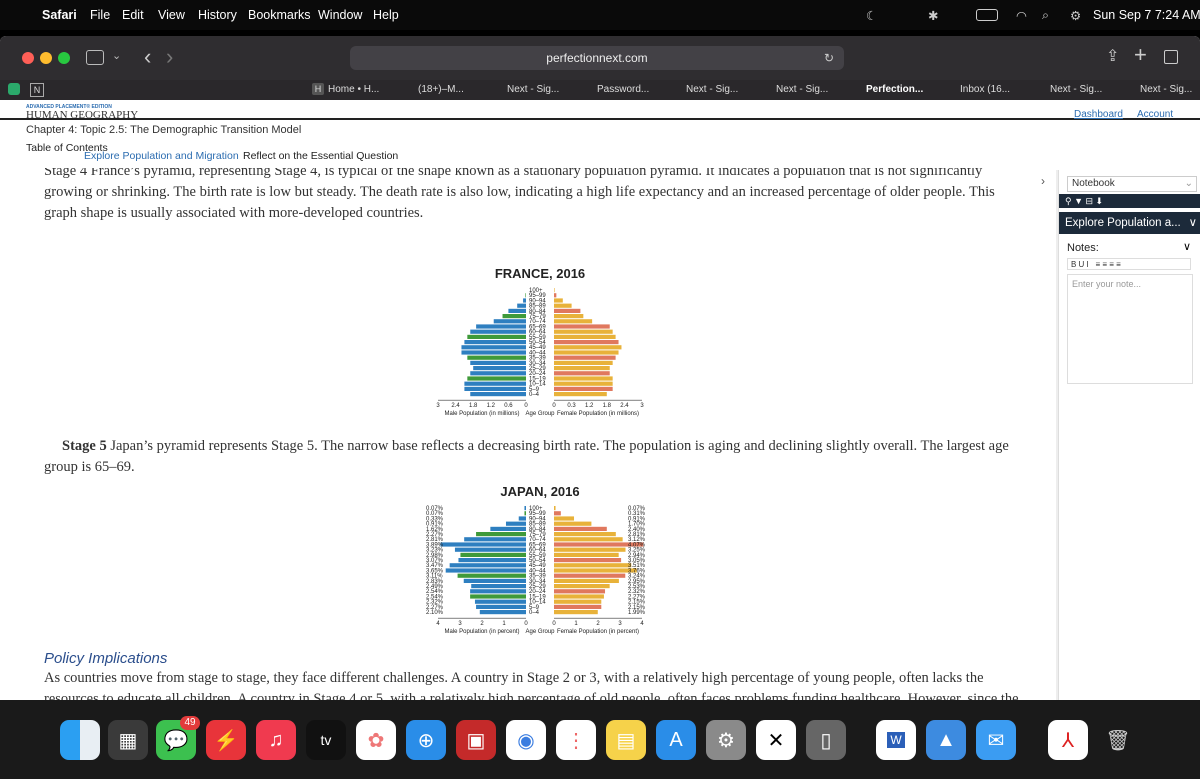 This screenshot has height=779, width=1200. I want to click on age-group-label: 0–4, so click(534, 613).